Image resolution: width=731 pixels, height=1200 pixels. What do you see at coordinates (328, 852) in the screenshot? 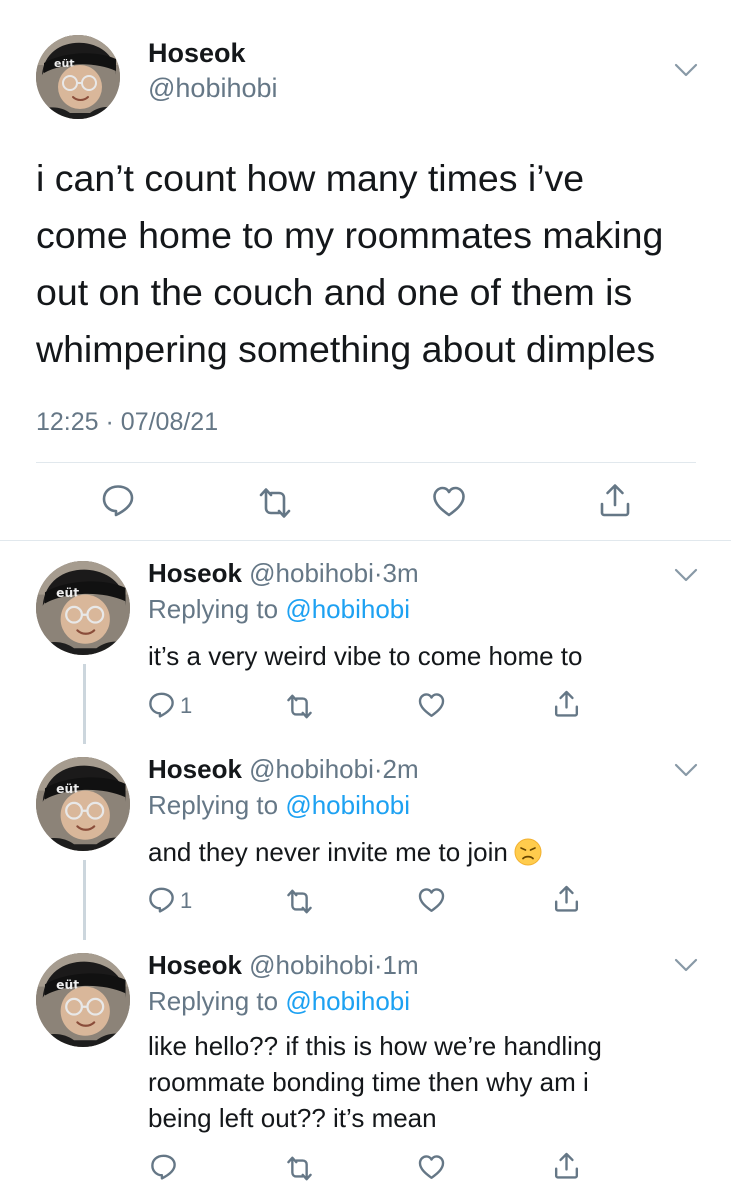
I see `reply-text-content: and they never invite me to join` at bounding box center [328, 852].